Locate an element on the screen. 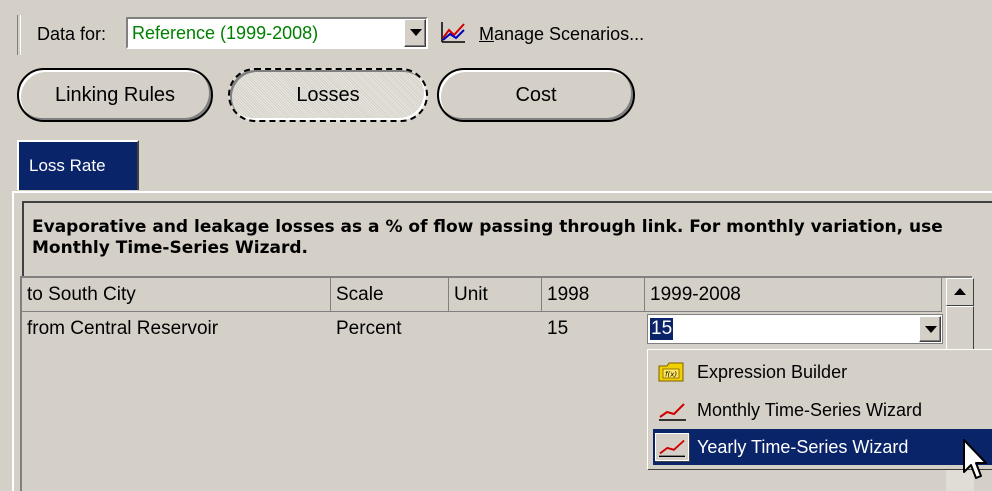  manage-scenarios-icon is located at coordinates (453, 32).